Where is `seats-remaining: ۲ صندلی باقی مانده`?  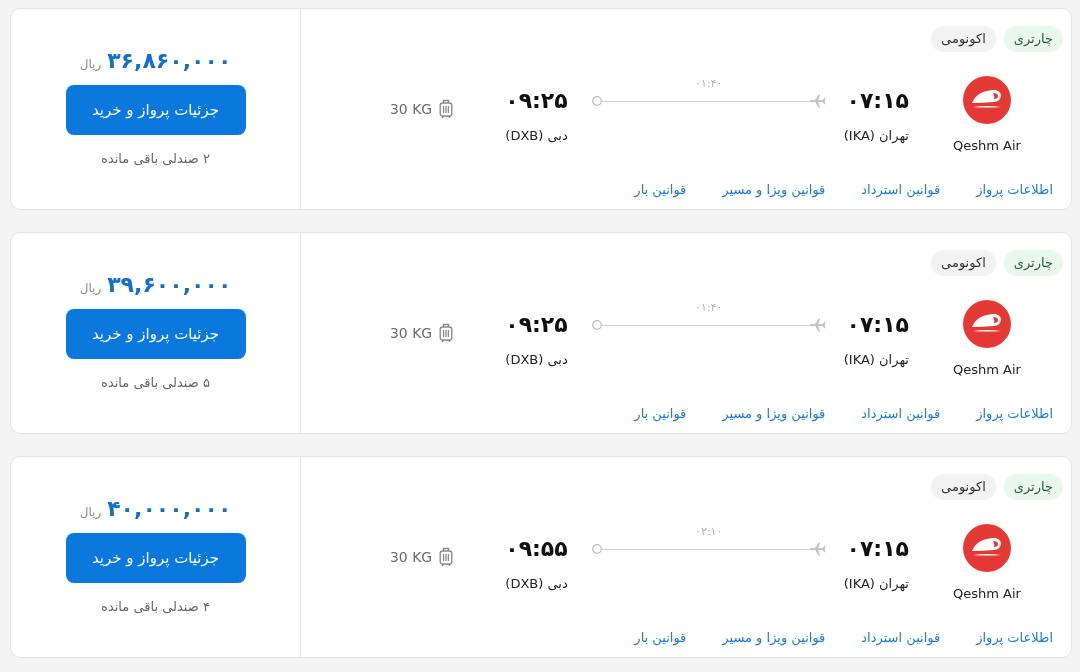 seats-remaining: ۲ صندلی باقی مانده is located at coordinates (155, 159).